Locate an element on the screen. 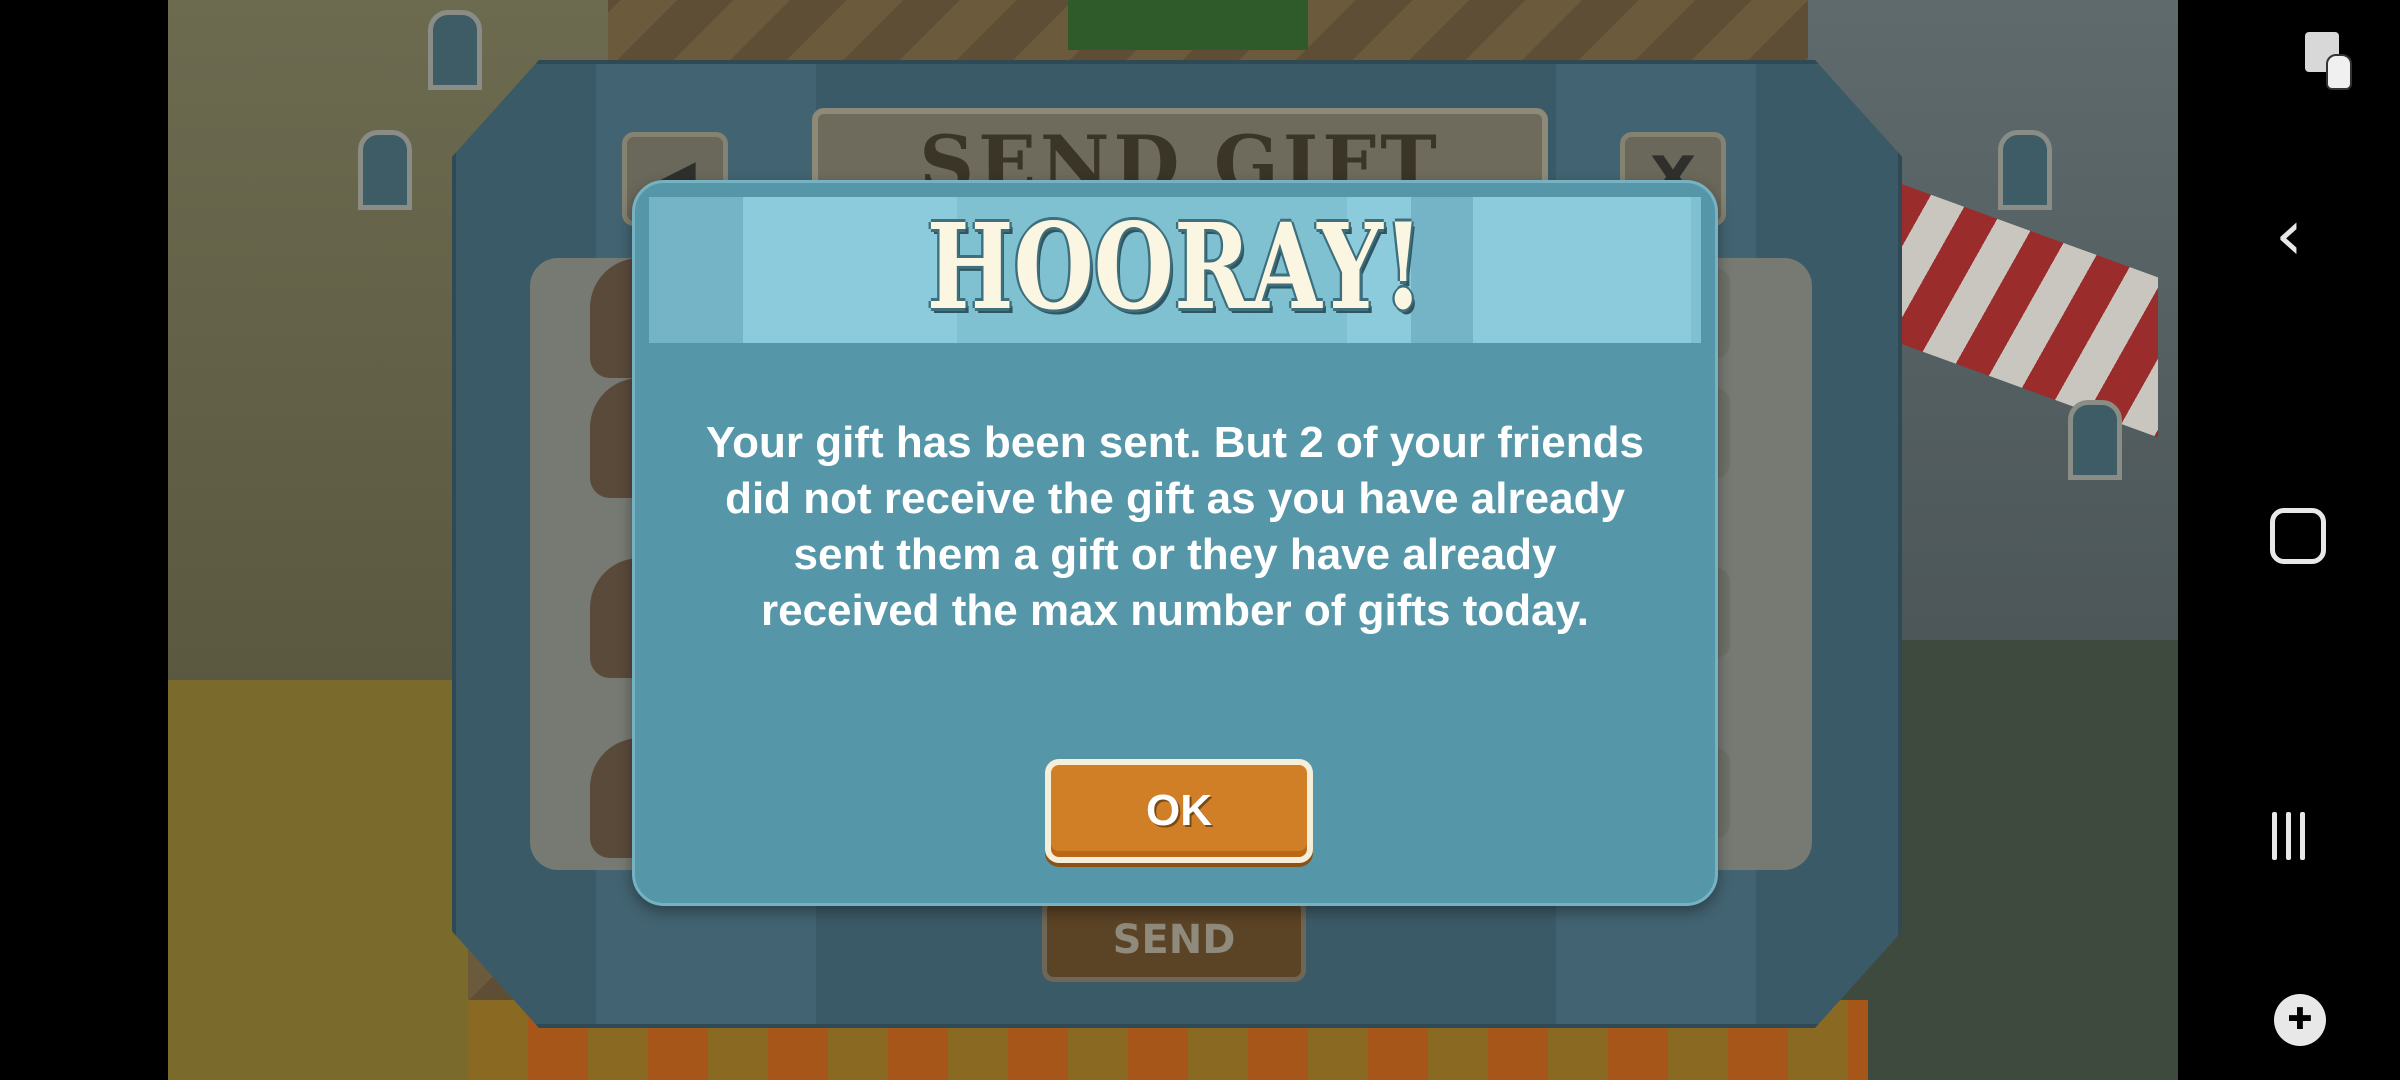 This screenshot has height=1080, width=2400. dialog-title: HOORAY! is located at coordinates (1175, 266).